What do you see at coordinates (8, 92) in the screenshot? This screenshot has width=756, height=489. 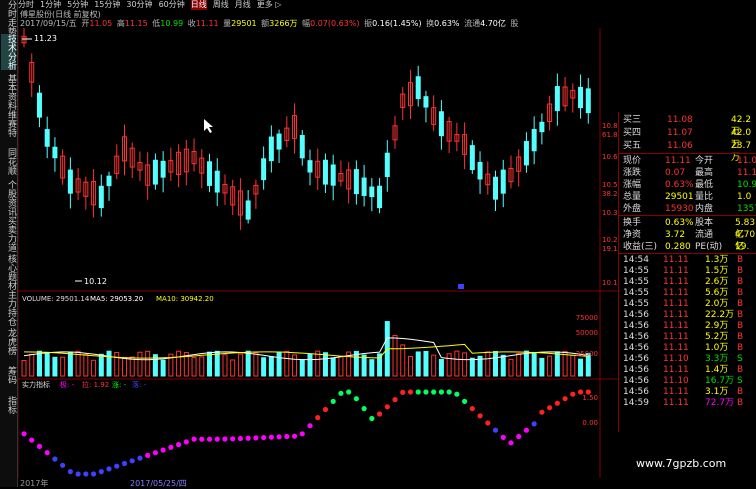 I see `left-tab-2: 基本资料` at bounding box center [8, 92].